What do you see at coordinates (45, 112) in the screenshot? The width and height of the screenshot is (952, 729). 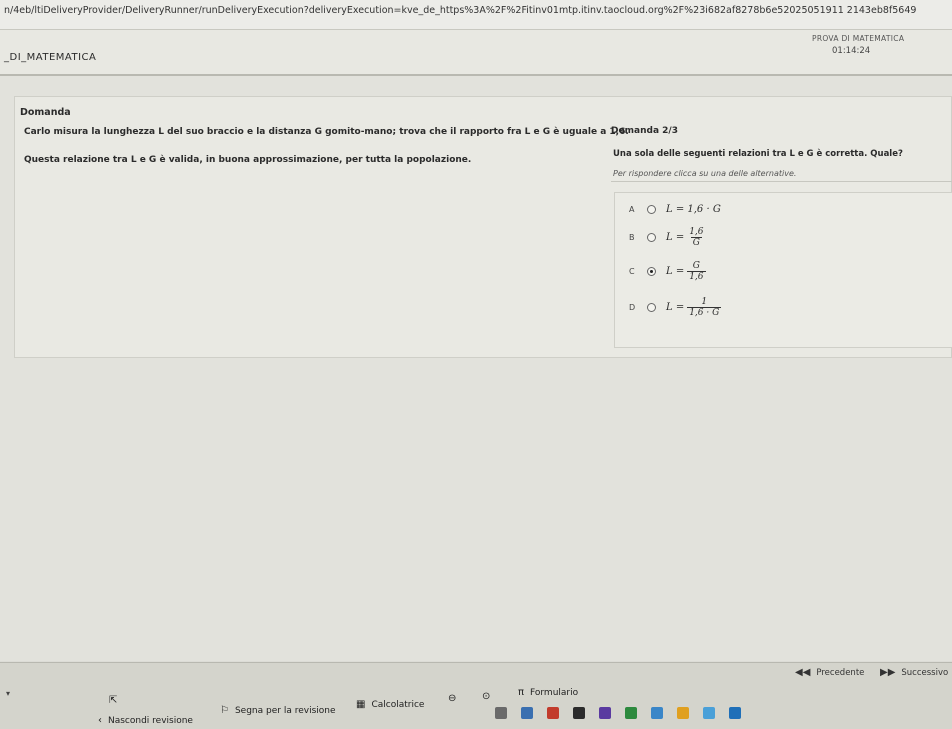 I see `section-label: Domanda` at bounding box center [45, 112].